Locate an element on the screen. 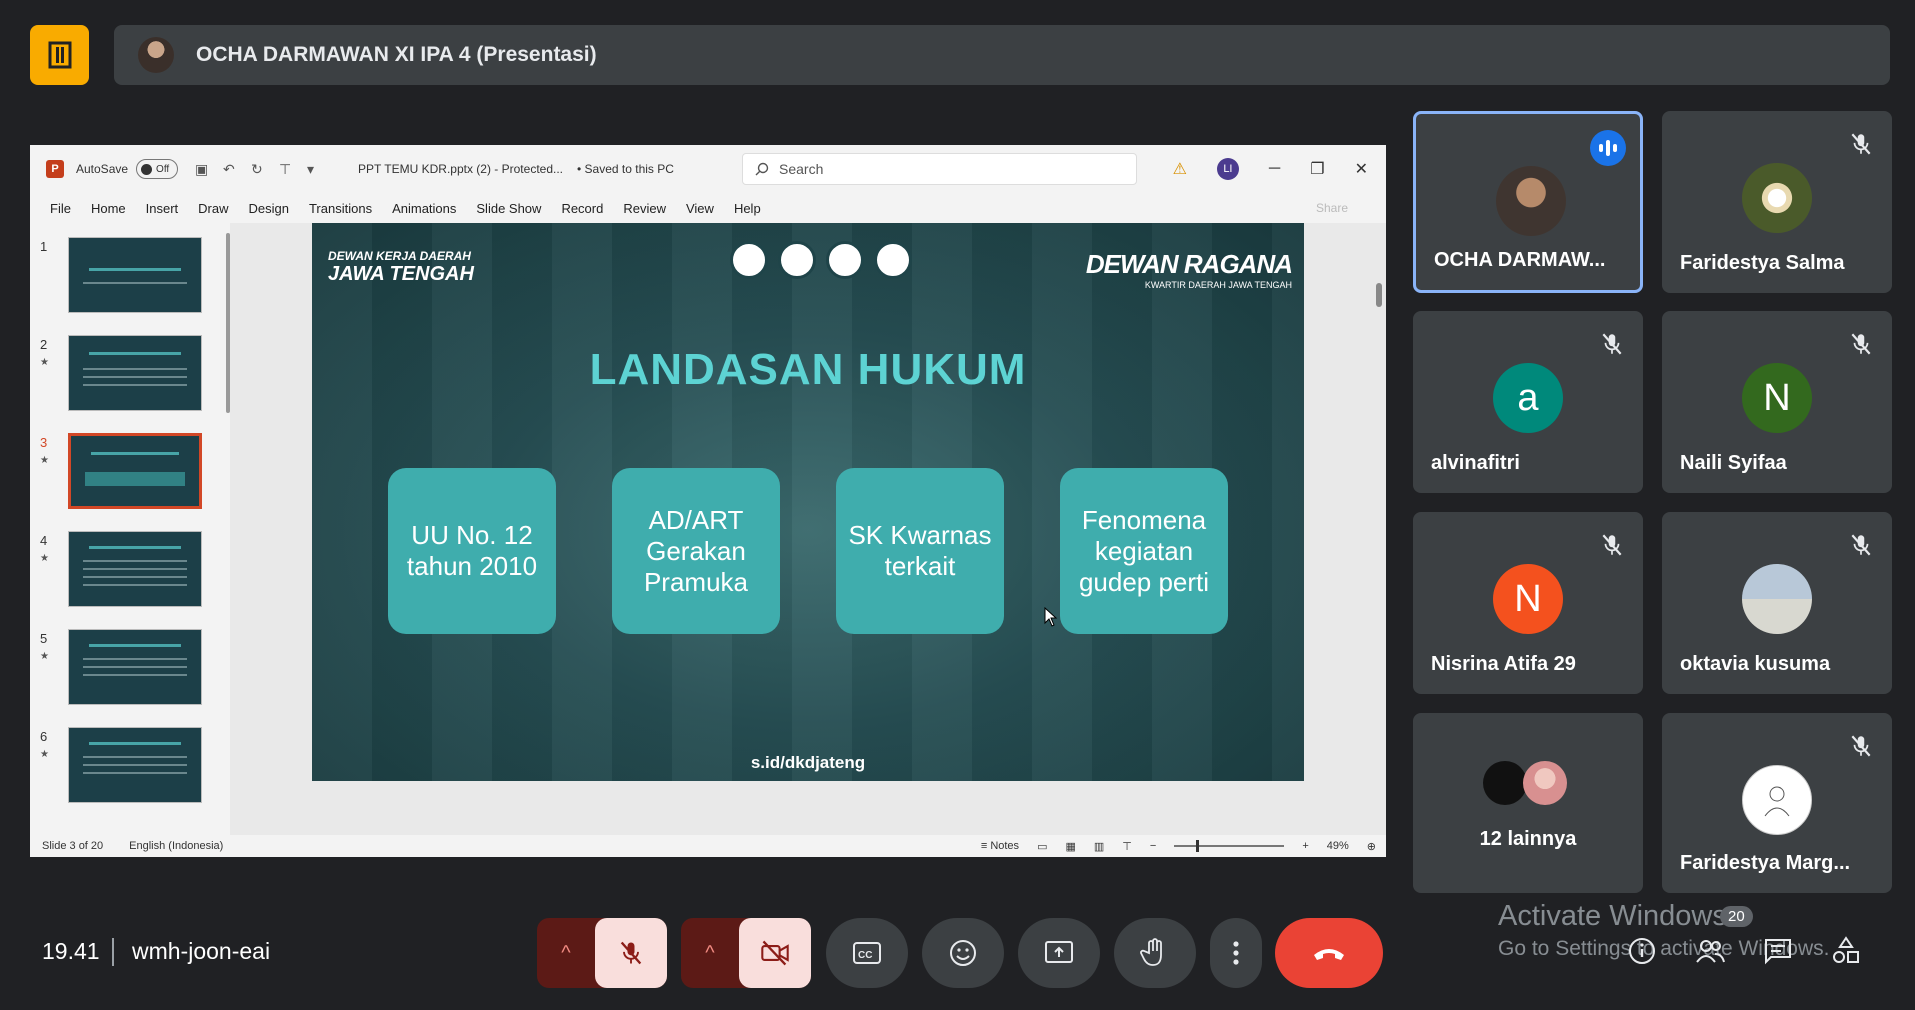  slide-counter: Slide 3 of 20 is located at coordinates (73, 846).